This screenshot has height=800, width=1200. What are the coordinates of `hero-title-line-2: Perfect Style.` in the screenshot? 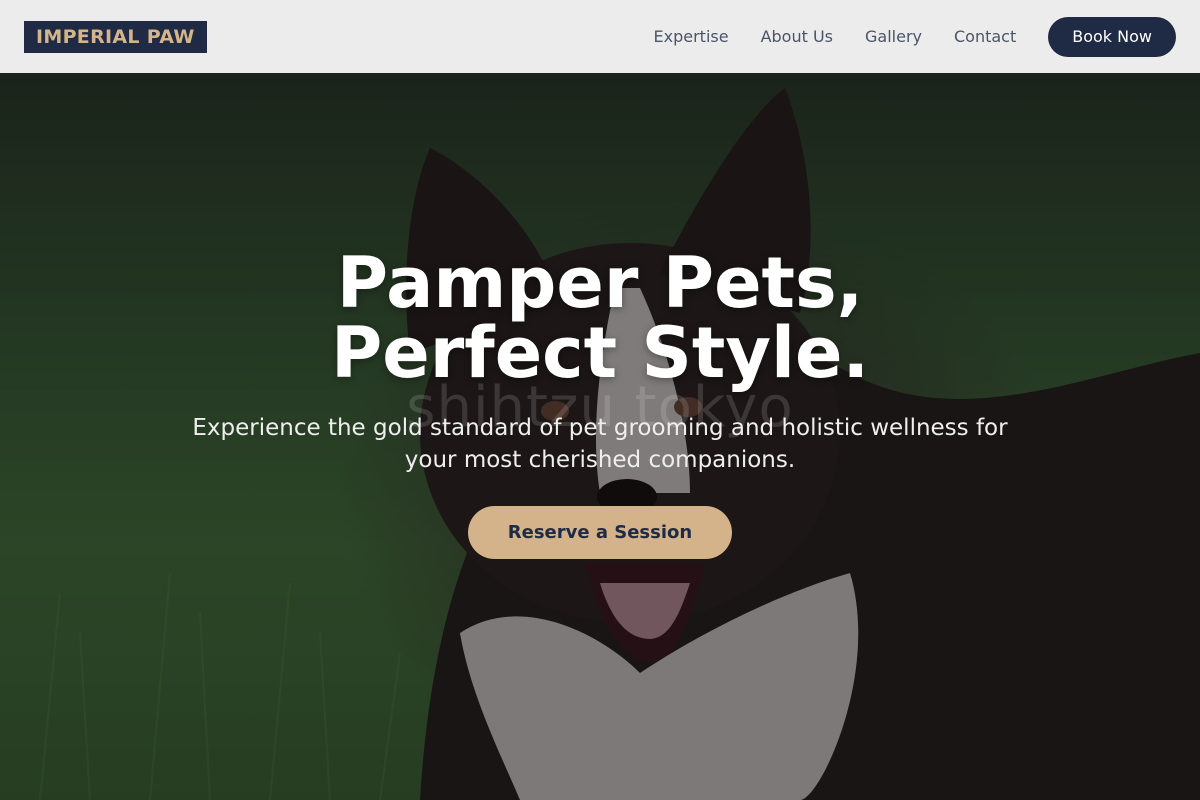 It's located at (600, 353).